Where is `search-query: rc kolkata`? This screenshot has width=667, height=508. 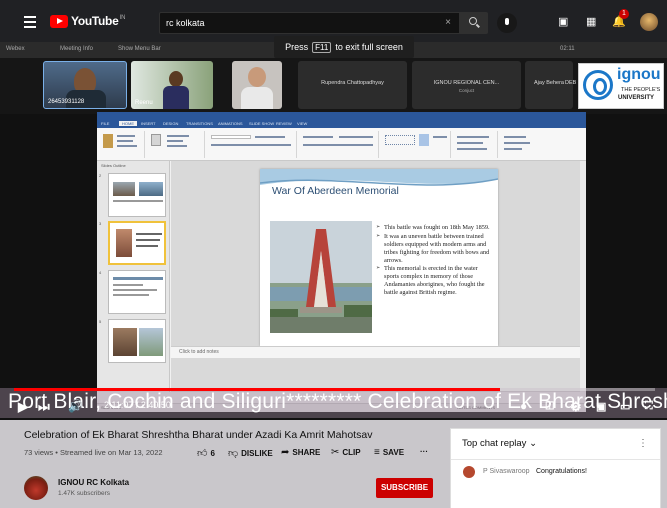 search-query: rc kolkata is located at coordinates (185, 23).